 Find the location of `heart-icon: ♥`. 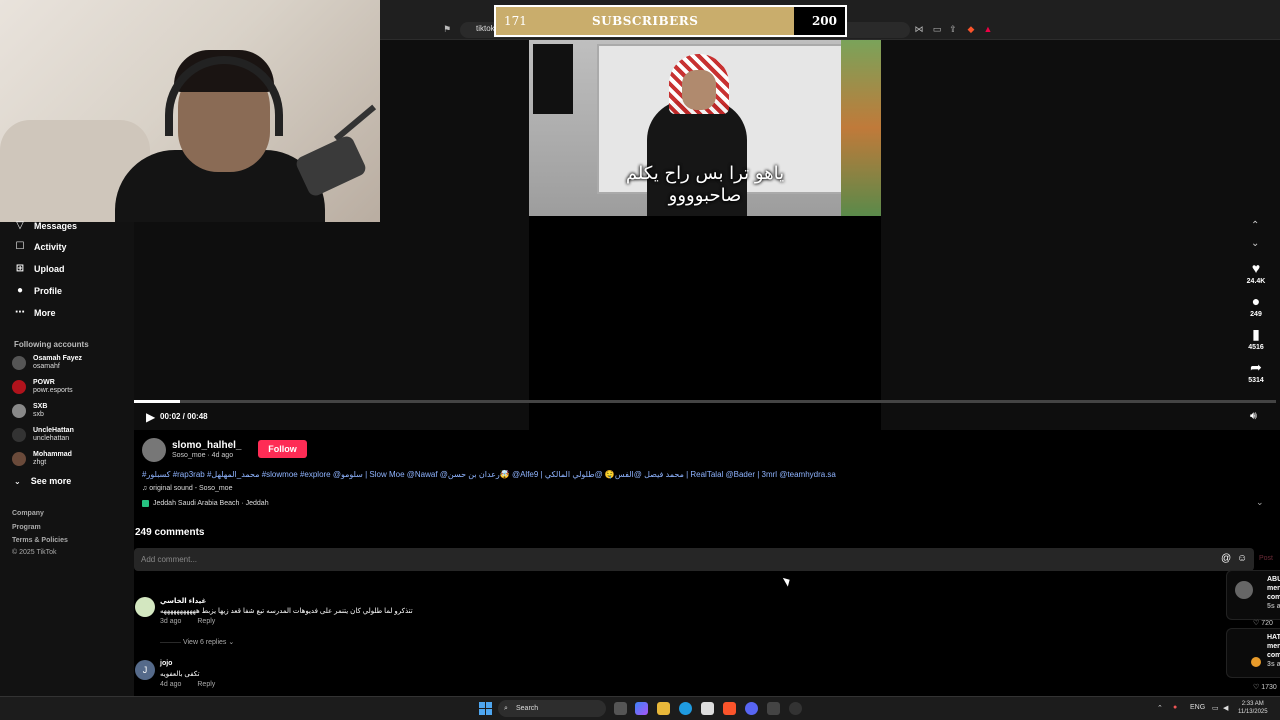

heart-icon: ♥ is located at coordinates (1256, 268).